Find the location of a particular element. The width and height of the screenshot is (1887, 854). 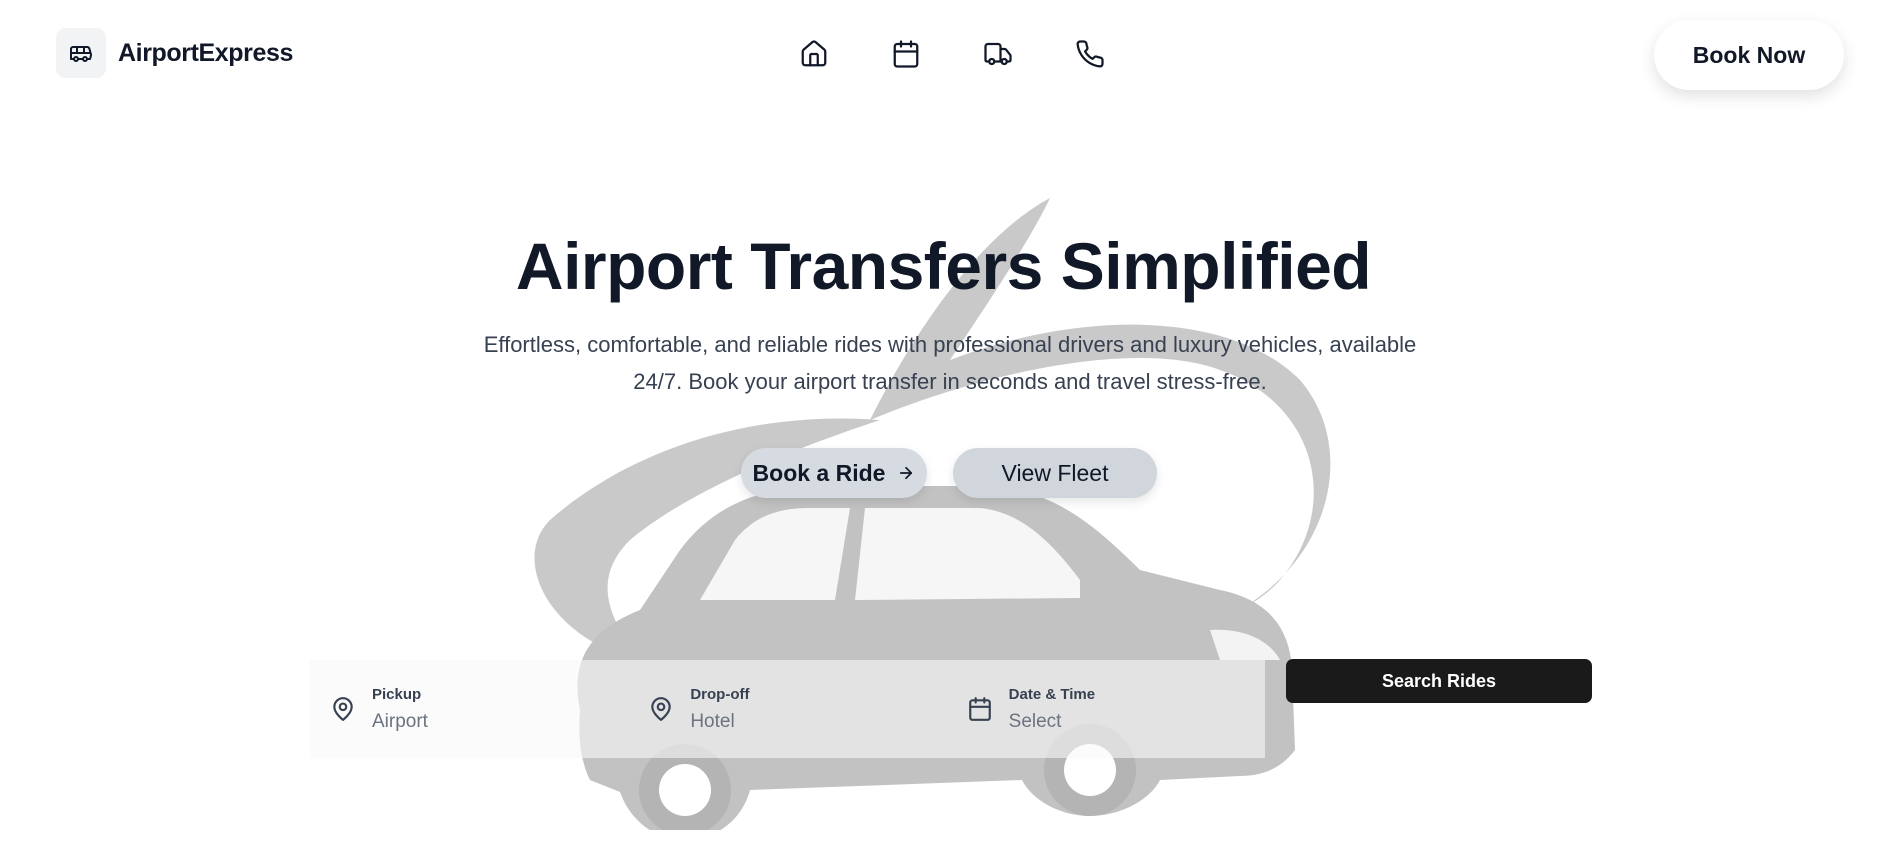

view-fleet-button: View Fleet is located at coordinates (1055, 473).